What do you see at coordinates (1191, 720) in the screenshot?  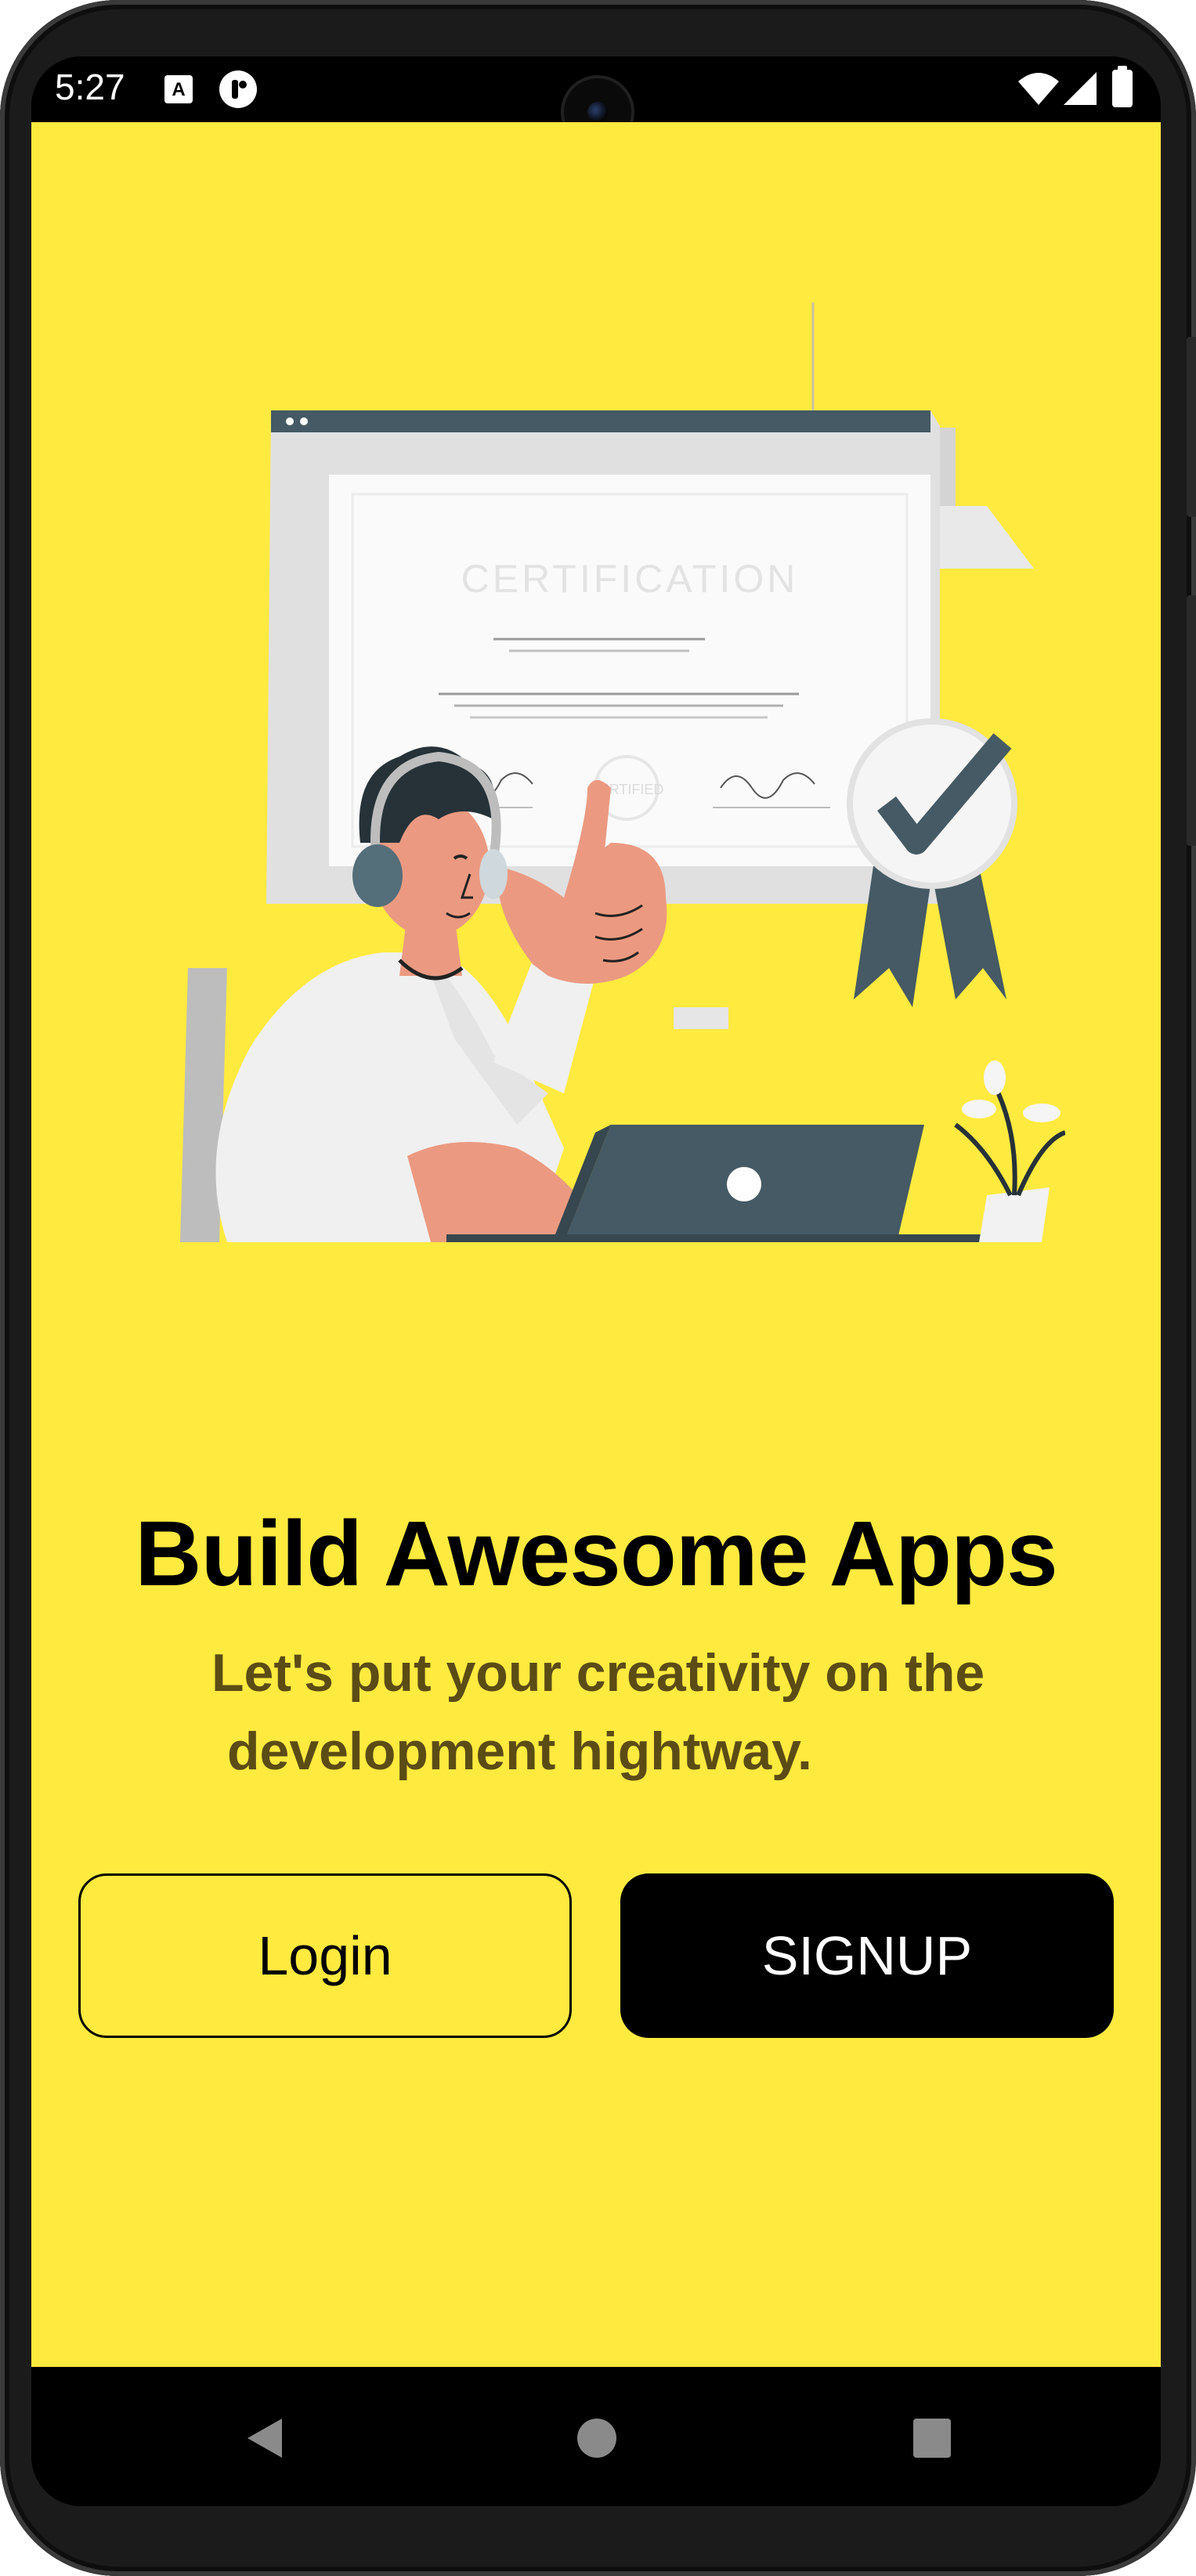 I see `volume-button` at bounding box center [1191, 720].